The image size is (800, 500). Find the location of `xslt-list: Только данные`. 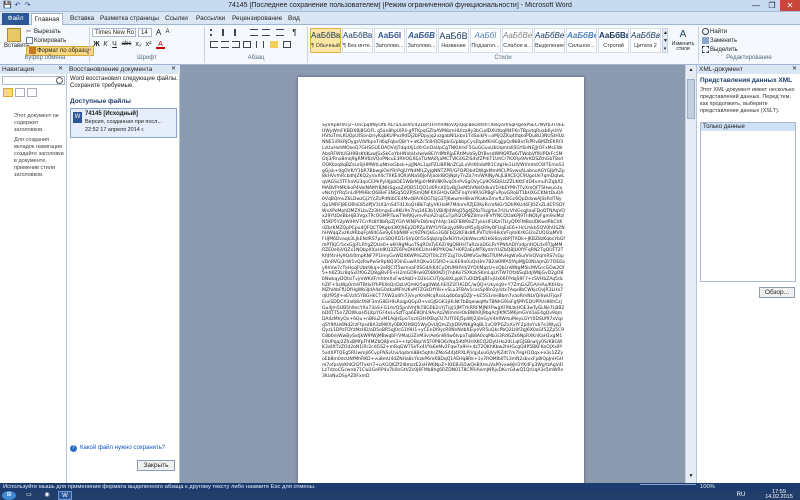

xslt-list: Только данные is located at coordinates (748, 202).